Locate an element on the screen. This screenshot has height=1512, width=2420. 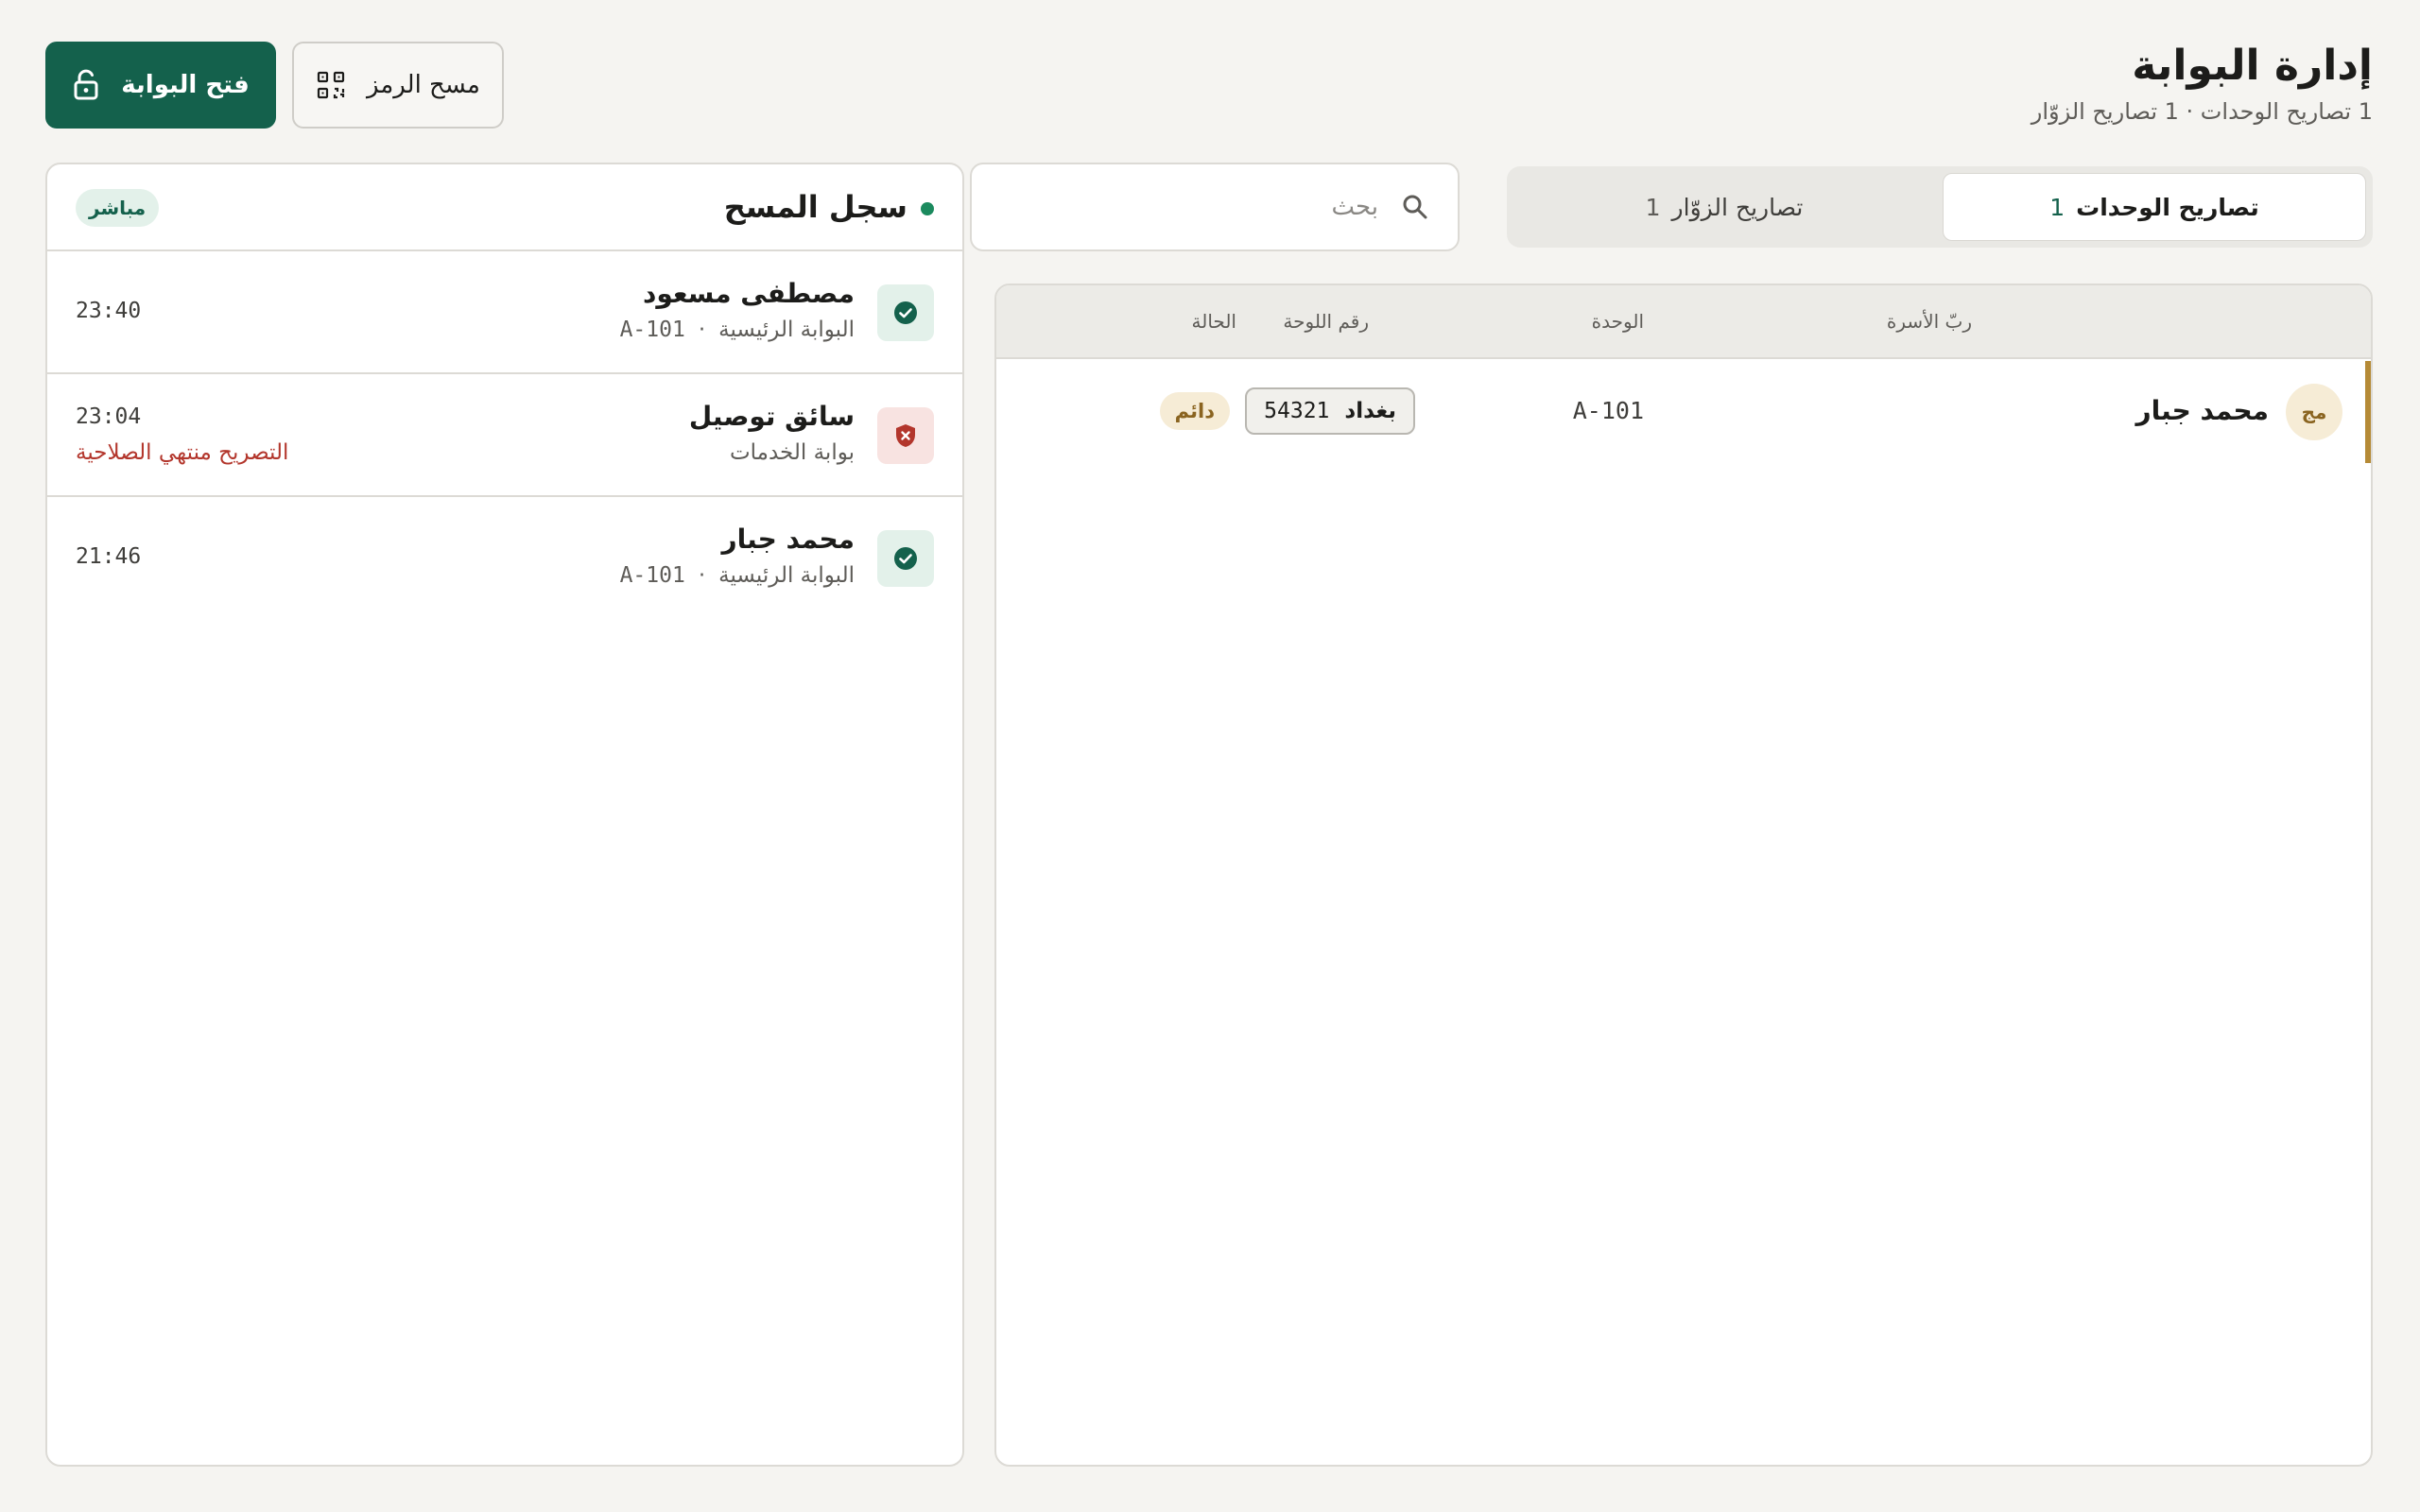
scan-log-time: 21:46 is located at coordinates (109, 556).